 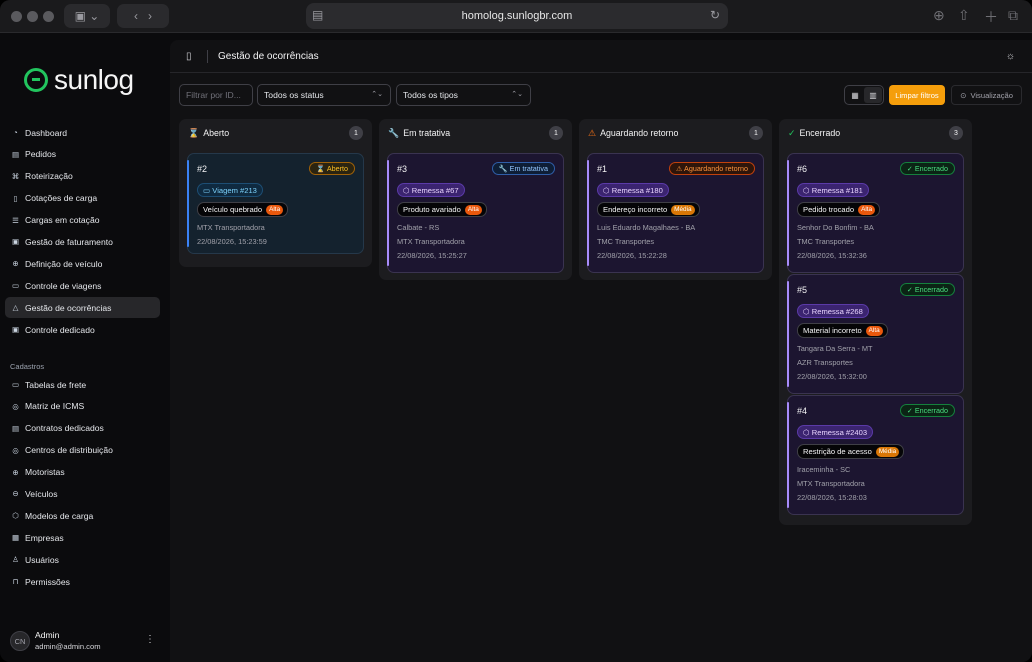 What do you see at coordinates (82, 537) in the screenshot?
I see `sidebar-item-cad-7: ▦ Empresas` at bounding box center [82, 537].